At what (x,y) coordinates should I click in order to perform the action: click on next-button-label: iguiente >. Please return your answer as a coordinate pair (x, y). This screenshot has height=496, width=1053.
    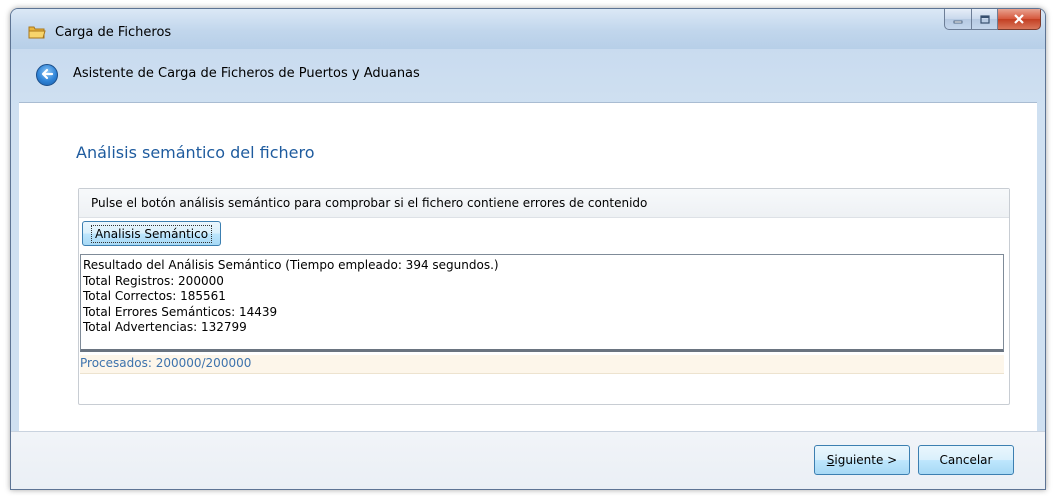
    Looking at the image, I should click on (866, 460).